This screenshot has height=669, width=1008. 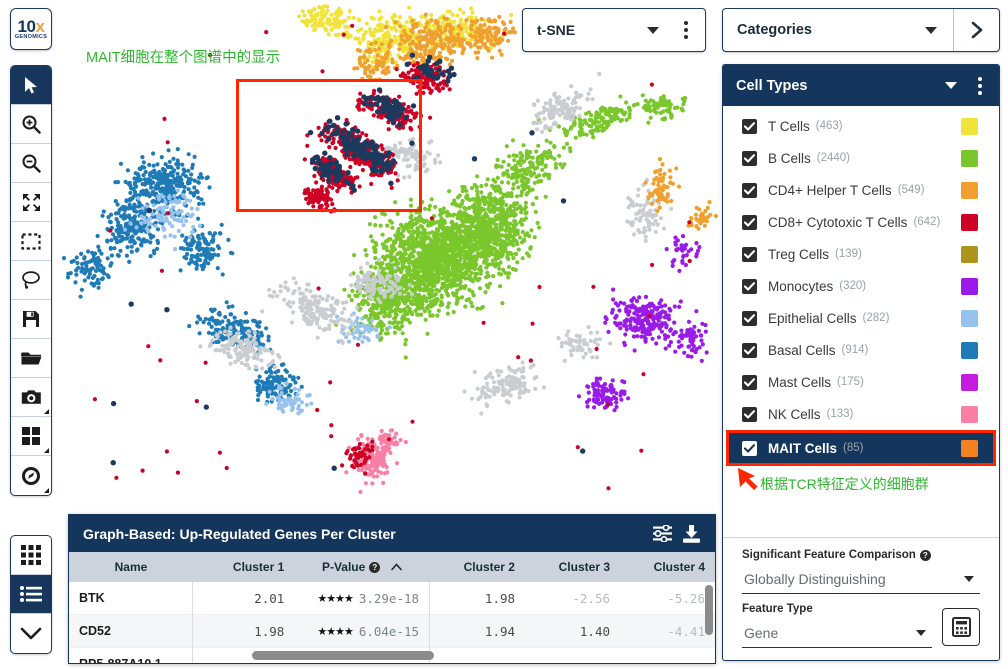 What do you see at coordinates (861, 190) in the screenshot?
I see `cell-type-row: CD4+ Helper T Cells (549)` at bounding box center [861, 190].